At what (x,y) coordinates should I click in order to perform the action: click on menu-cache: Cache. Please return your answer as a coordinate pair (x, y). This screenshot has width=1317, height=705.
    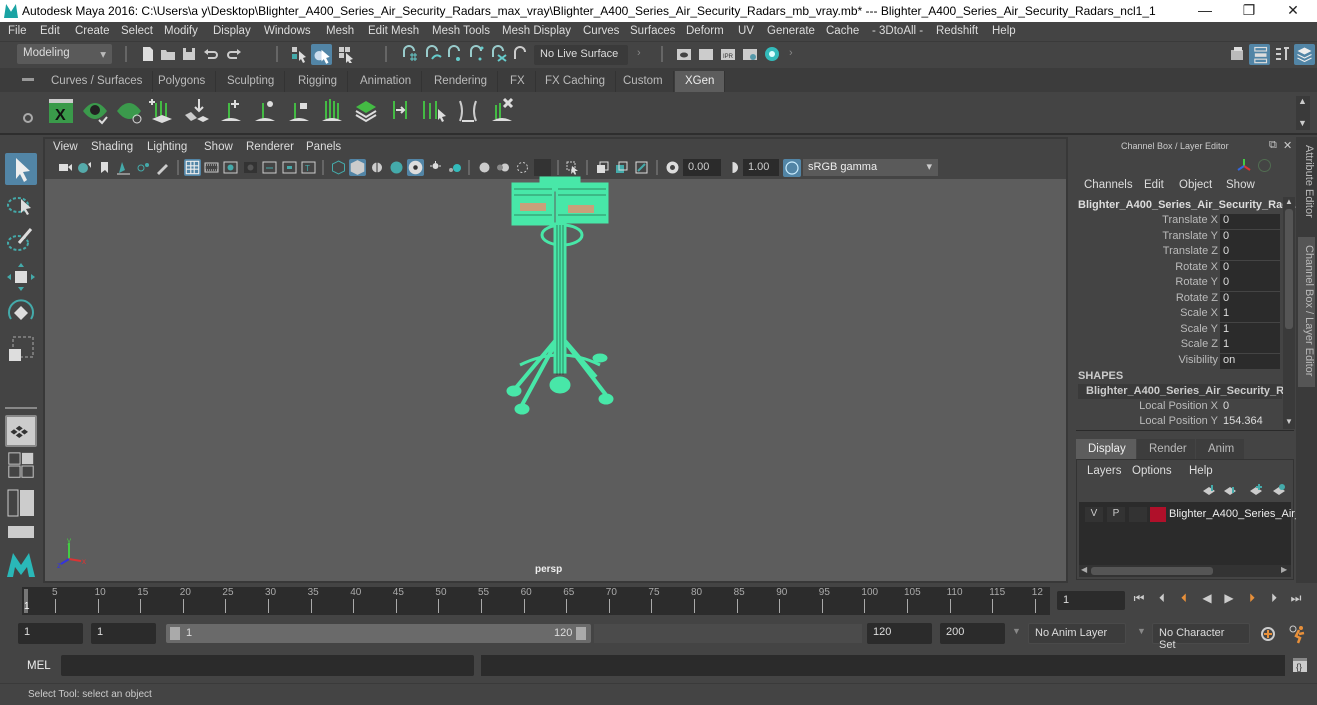
    Looking at the image, I should click on (842, 31).